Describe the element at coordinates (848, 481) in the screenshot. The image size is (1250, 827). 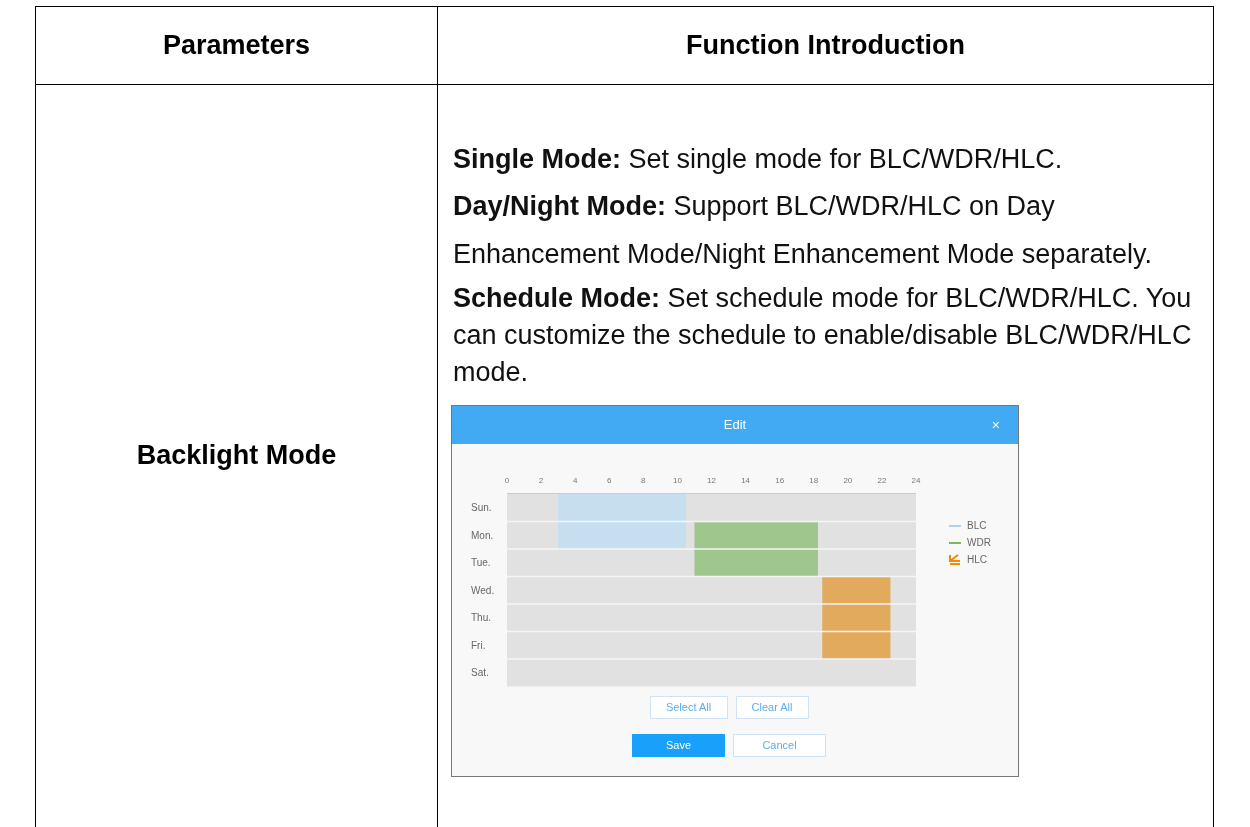
I see `hour-tick-label: 20` at that location.